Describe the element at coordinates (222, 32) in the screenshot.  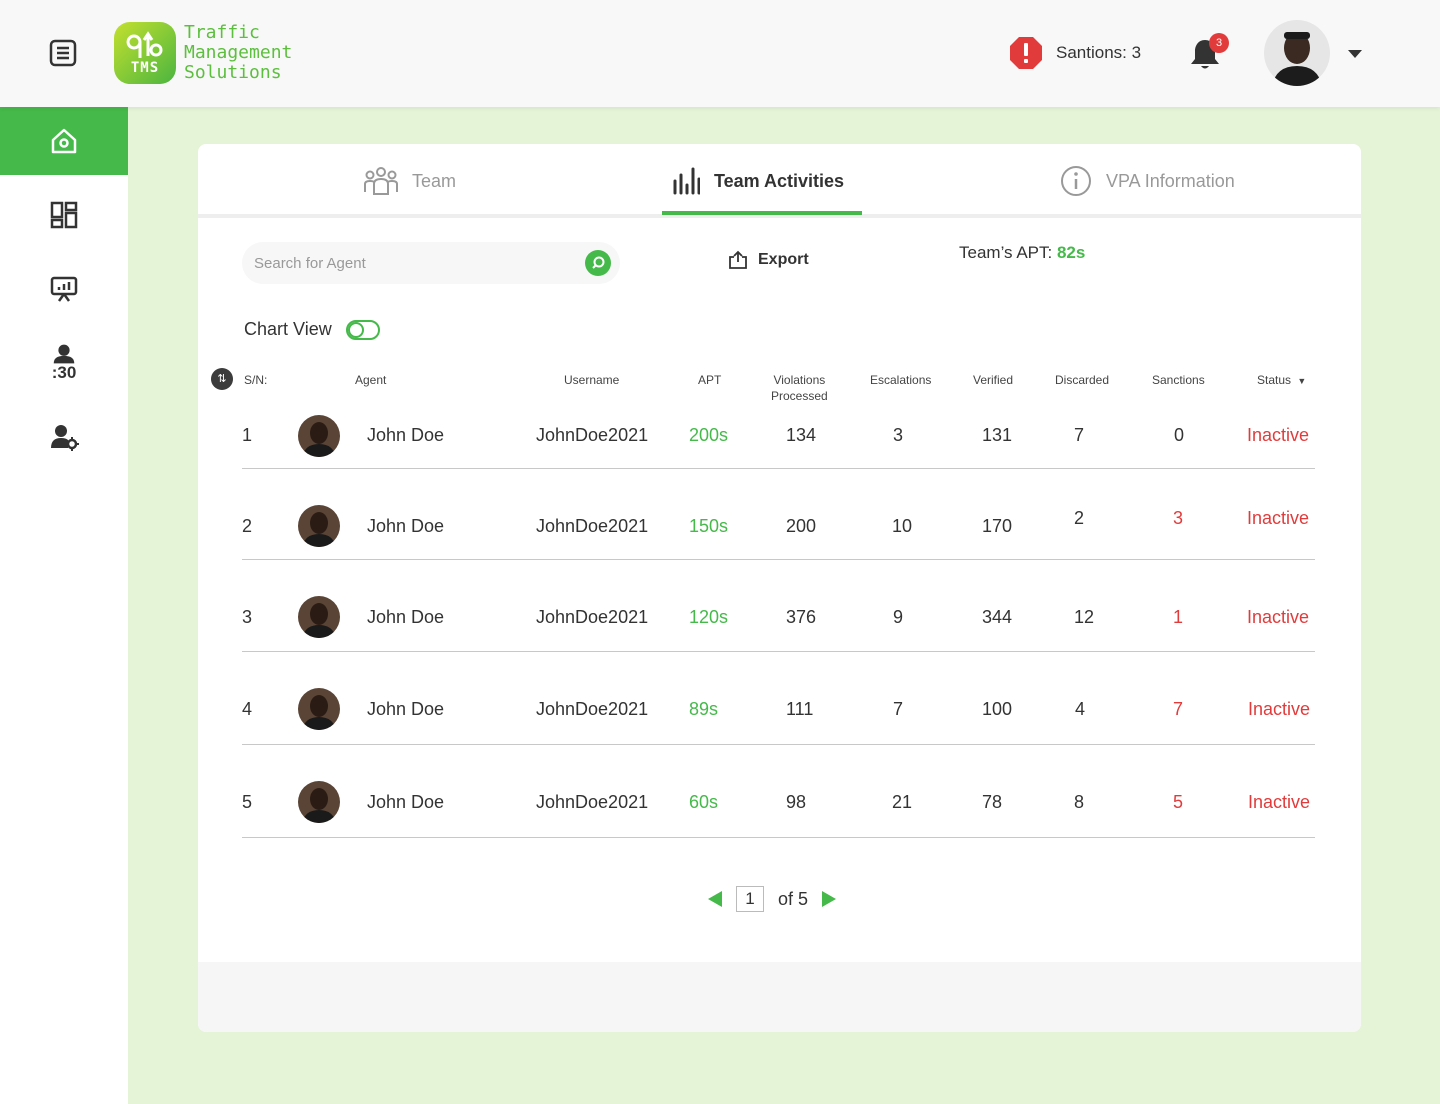
I see `logo-line-1: Traffic` at that location.